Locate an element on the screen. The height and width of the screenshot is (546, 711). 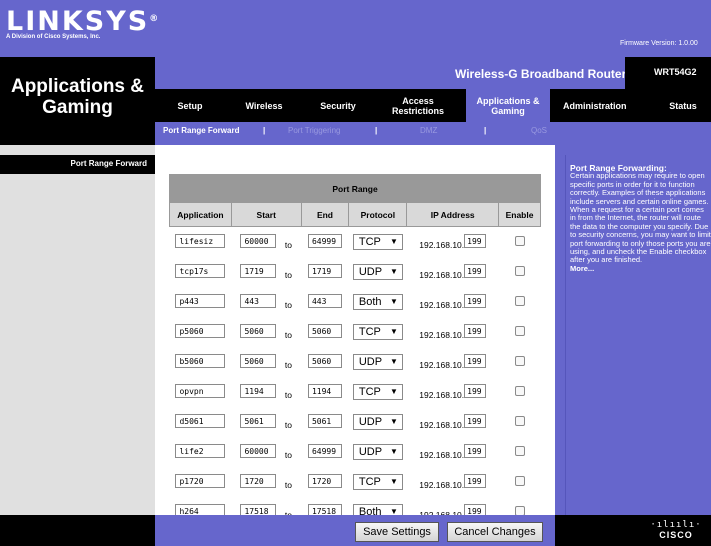
application-name-input: p1720 is located at coordinates (200, 480).